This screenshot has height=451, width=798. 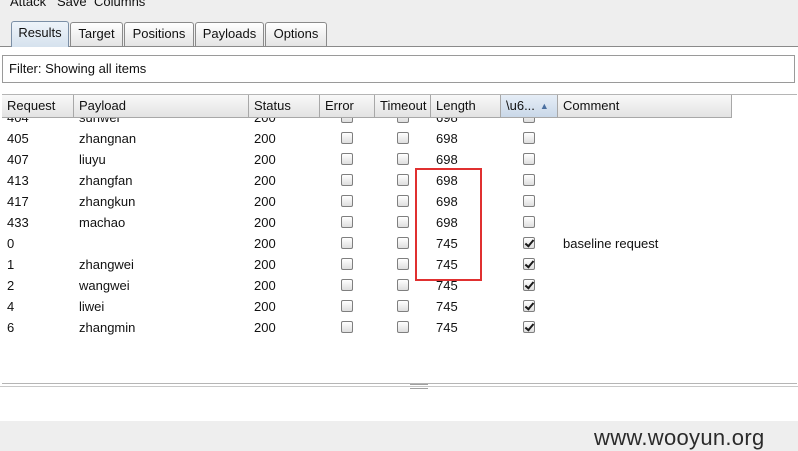 I want to click on cell-payload: zhangmin, so click(x=107, y=327).